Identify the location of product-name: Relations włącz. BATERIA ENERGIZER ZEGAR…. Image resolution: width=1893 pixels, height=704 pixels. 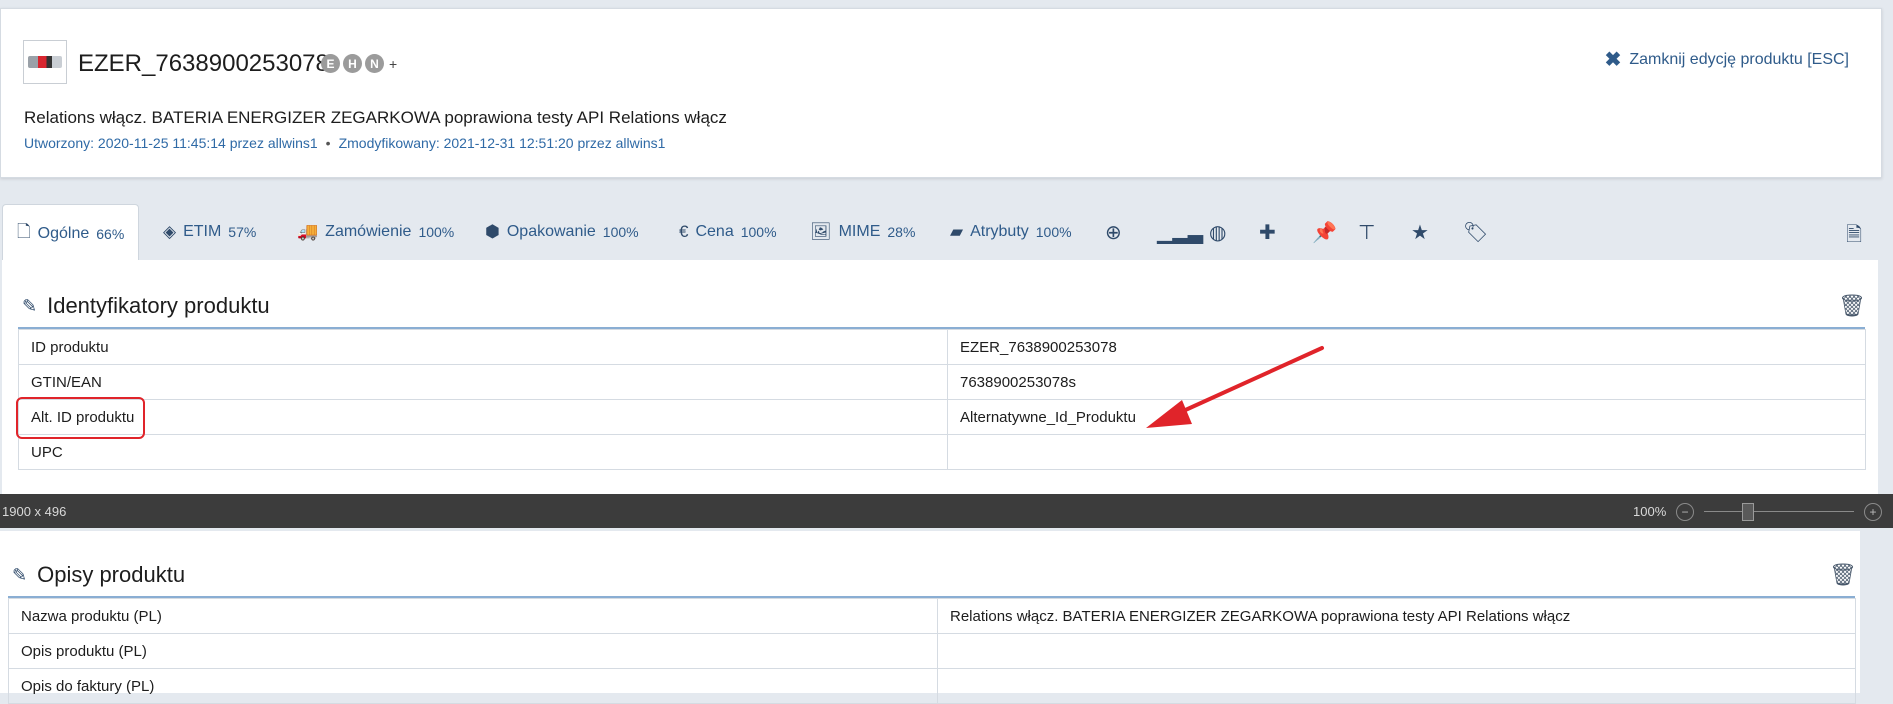
(375, 117).